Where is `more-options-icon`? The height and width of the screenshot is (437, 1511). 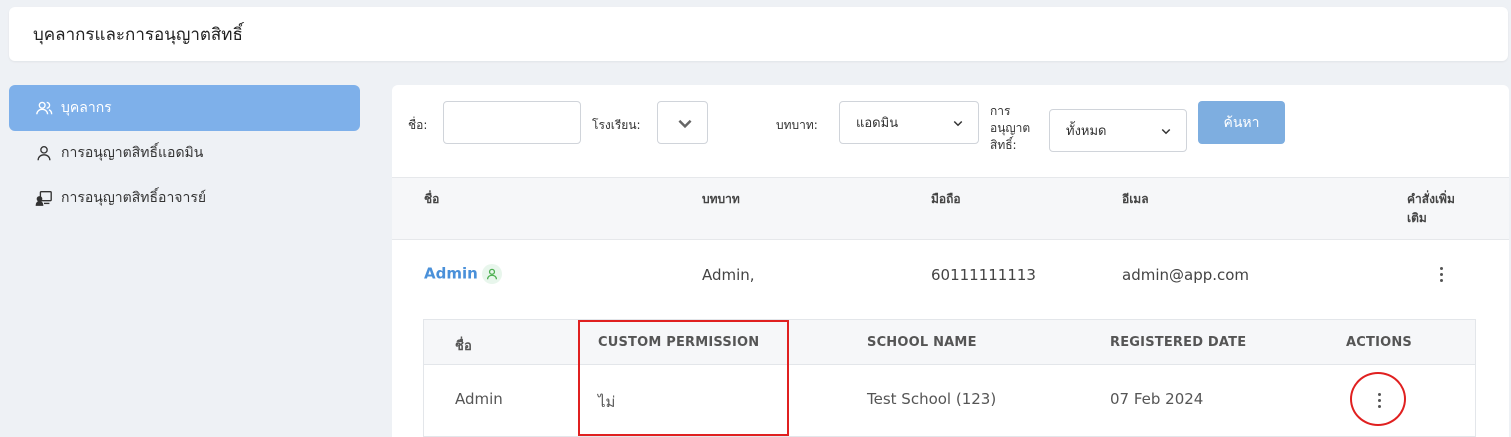
more-options-icon is located at coordinates (1441, 274).